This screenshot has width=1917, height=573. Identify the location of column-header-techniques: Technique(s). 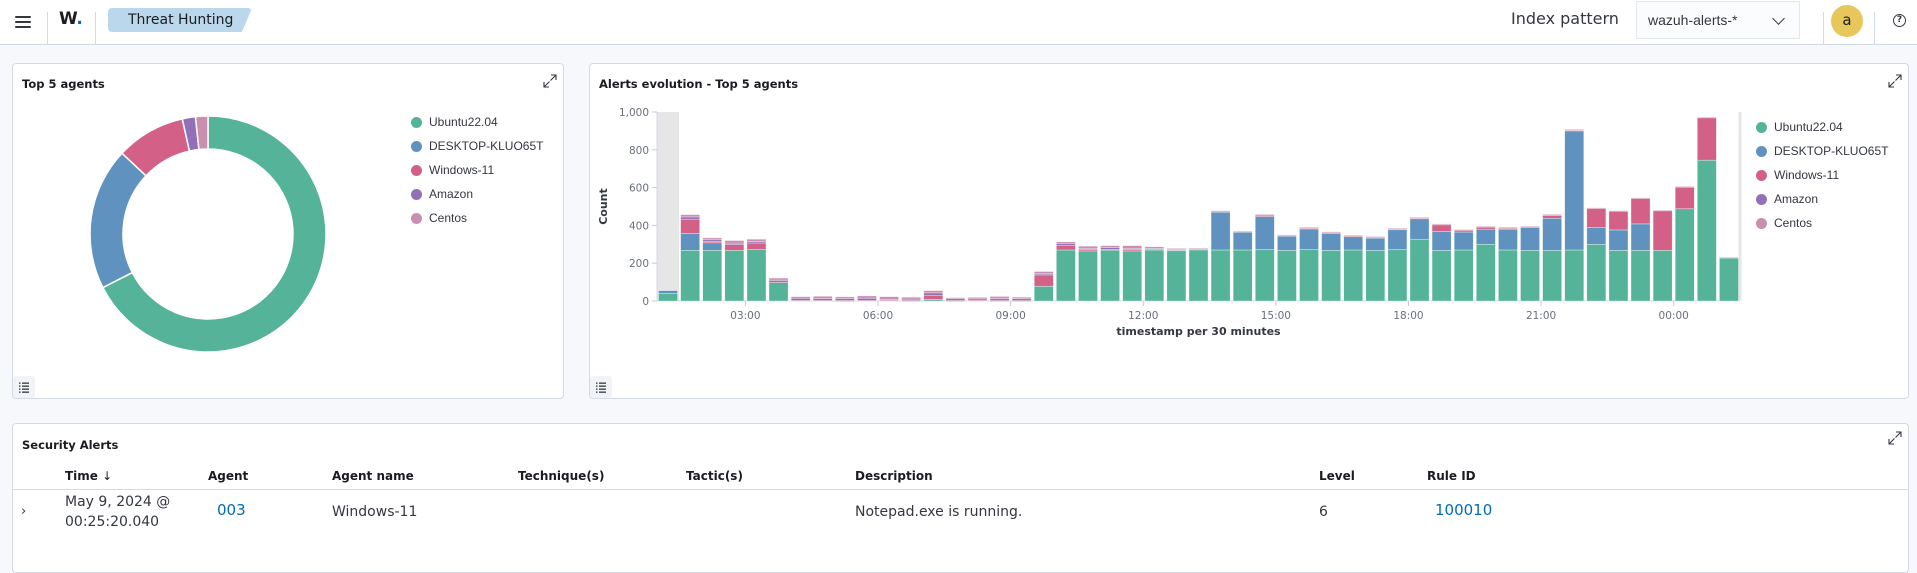
(561, 476).